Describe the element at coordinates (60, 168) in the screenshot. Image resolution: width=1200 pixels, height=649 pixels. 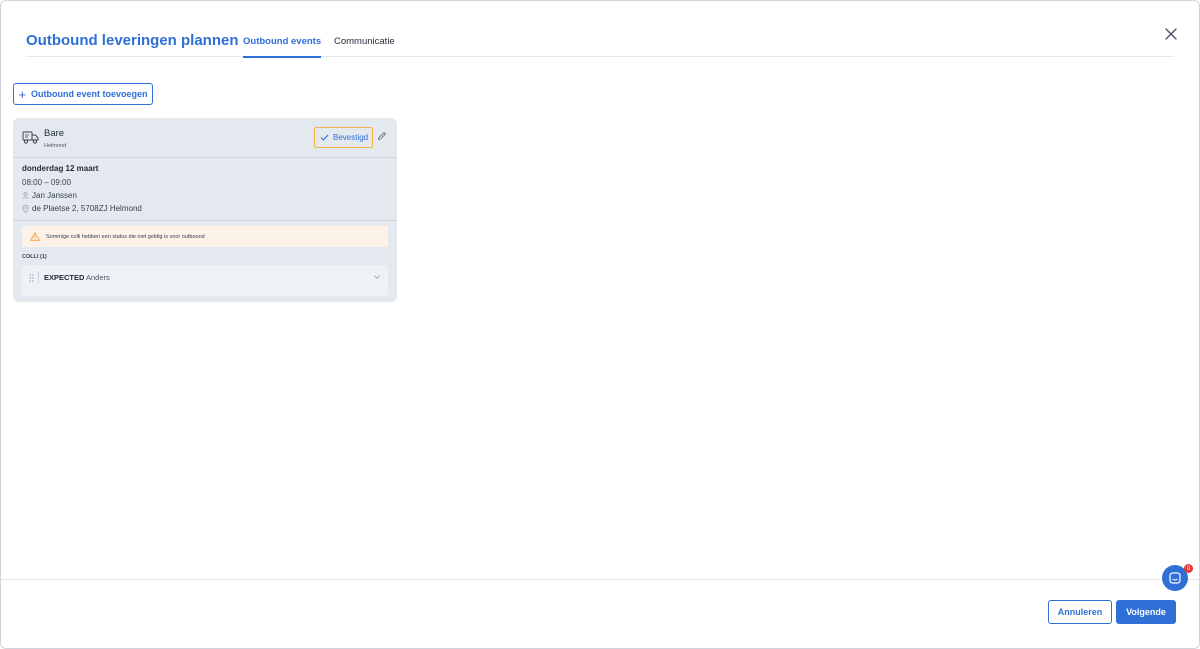
I see `event-date: donderdag 12 maart` at that location.